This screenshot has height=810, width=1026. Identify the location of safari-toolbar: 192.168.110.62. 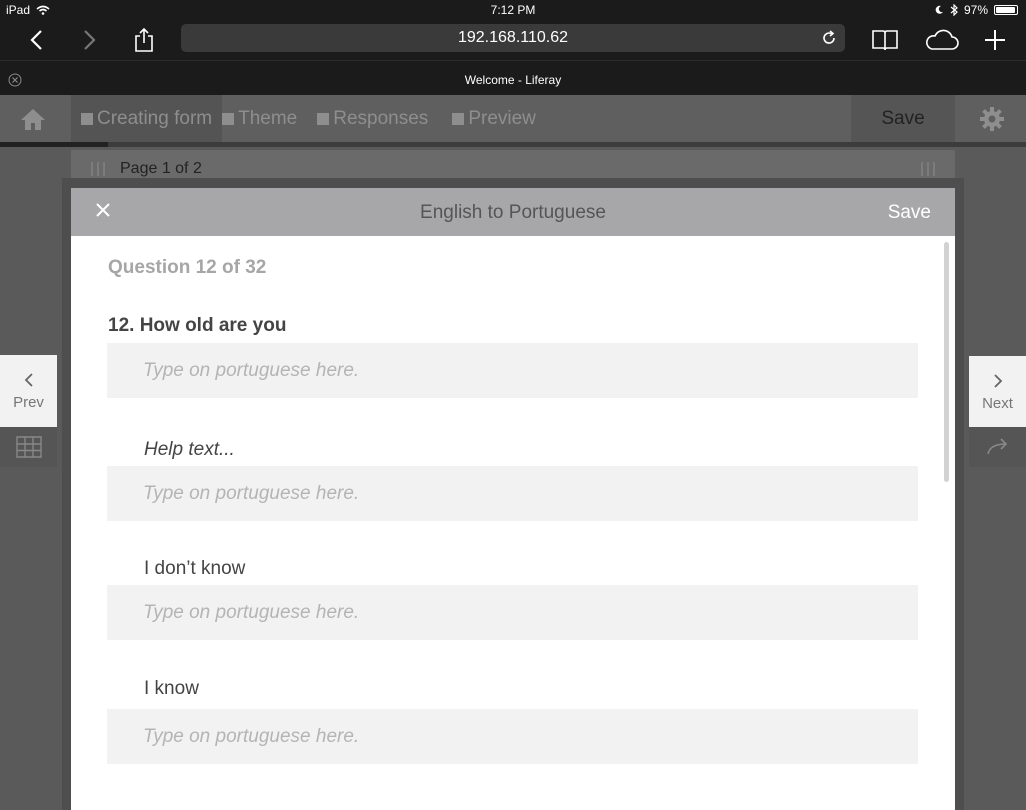
(513, 40).